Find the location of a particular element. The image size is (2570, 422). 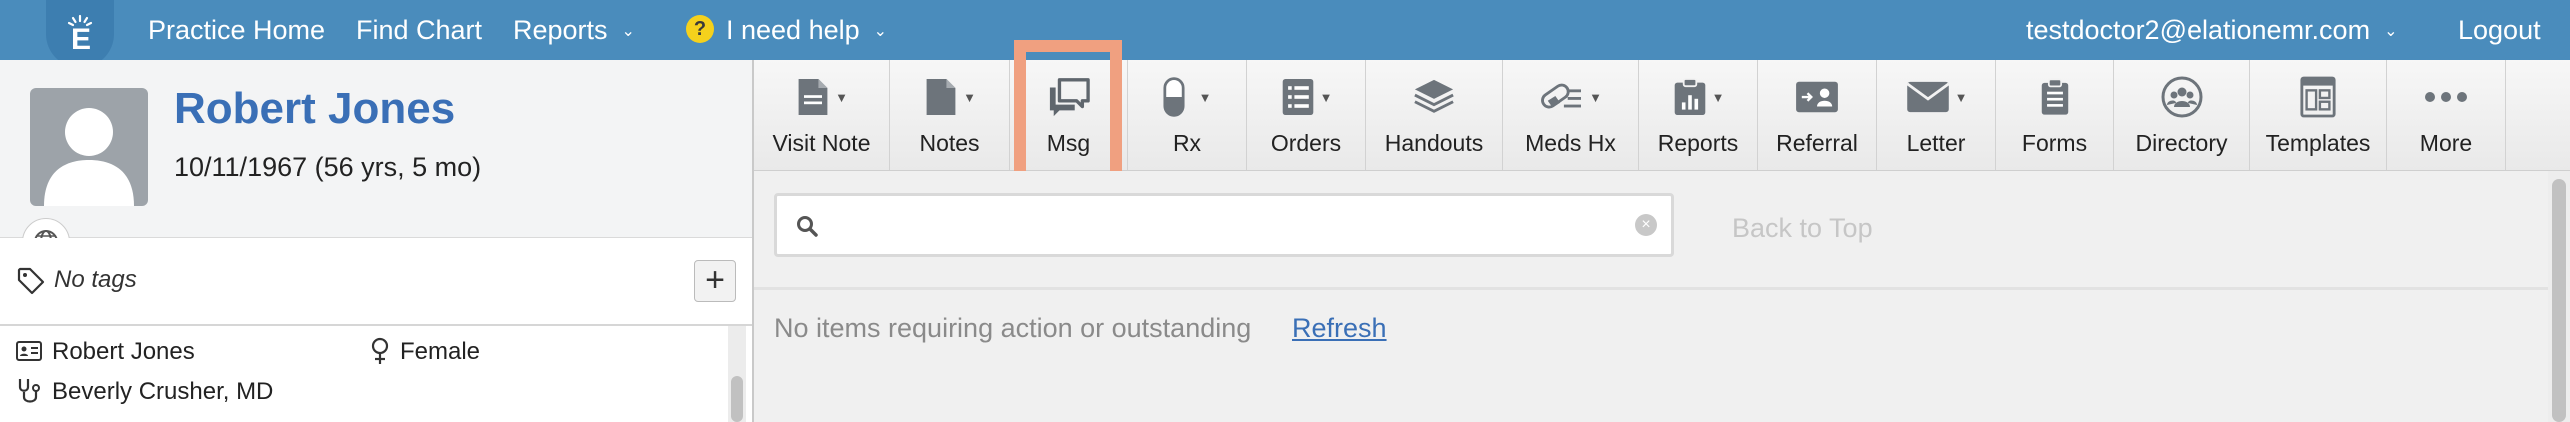

tag-icon is located at coordinates (31, 281).